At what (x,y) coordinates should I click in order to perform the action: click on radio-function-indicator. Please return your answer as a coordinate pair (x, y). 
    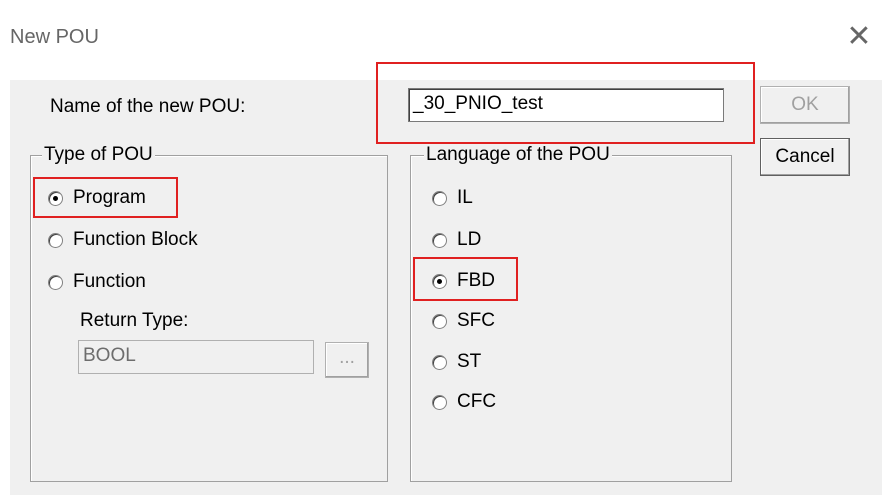
    Looking at the image, I should click on (55, 282).